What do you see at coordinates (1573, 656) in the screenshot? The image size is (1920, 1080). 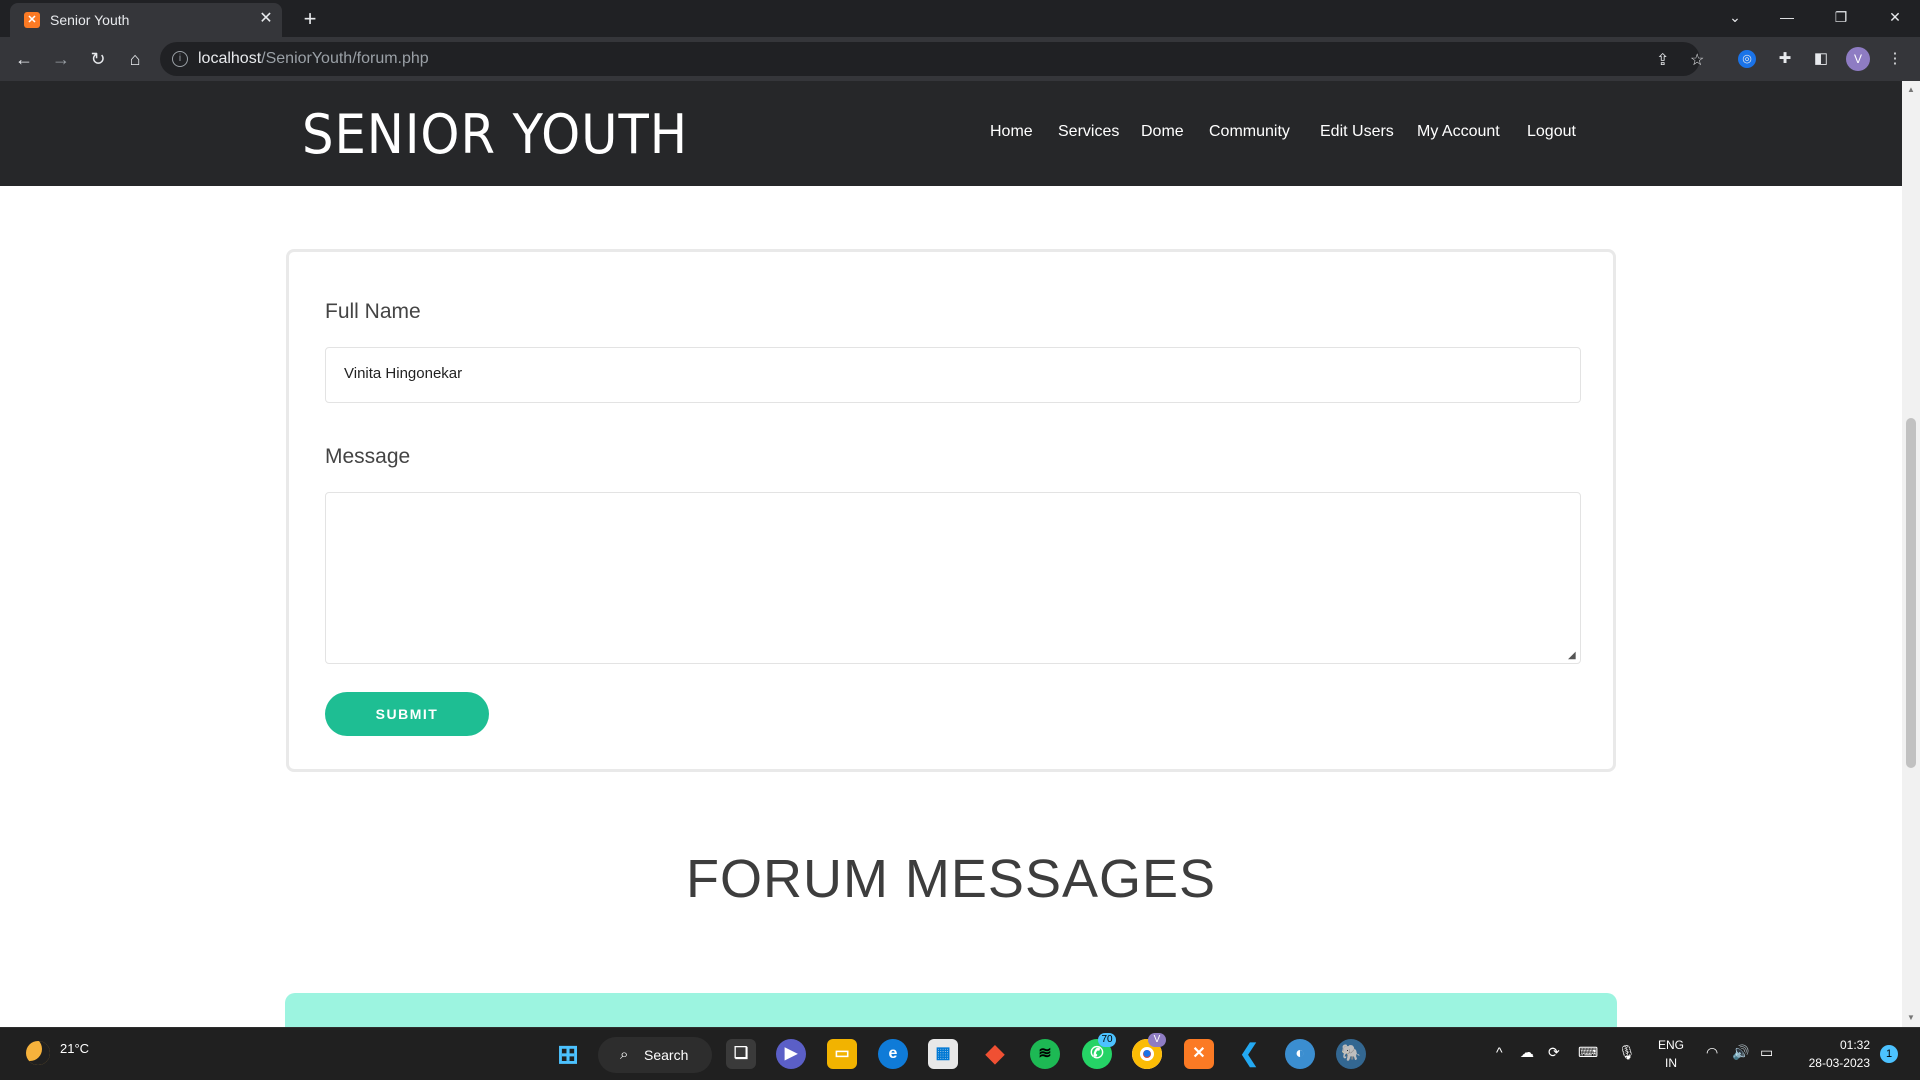 I see `resize-handle-icon: ◢` at bounding box center [1573, 656].